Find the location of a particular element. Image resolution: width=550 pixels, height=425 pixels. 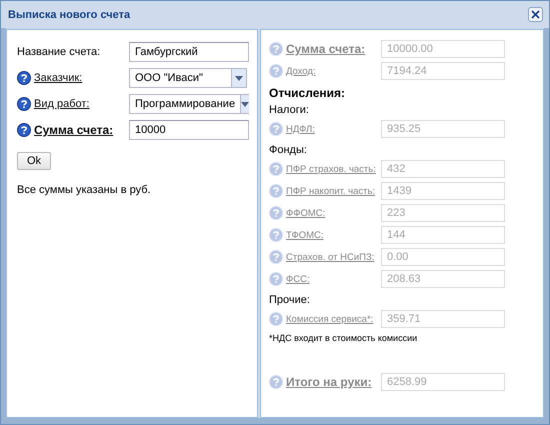

field-link: Заказчик: is located at coordinates (58, 78).